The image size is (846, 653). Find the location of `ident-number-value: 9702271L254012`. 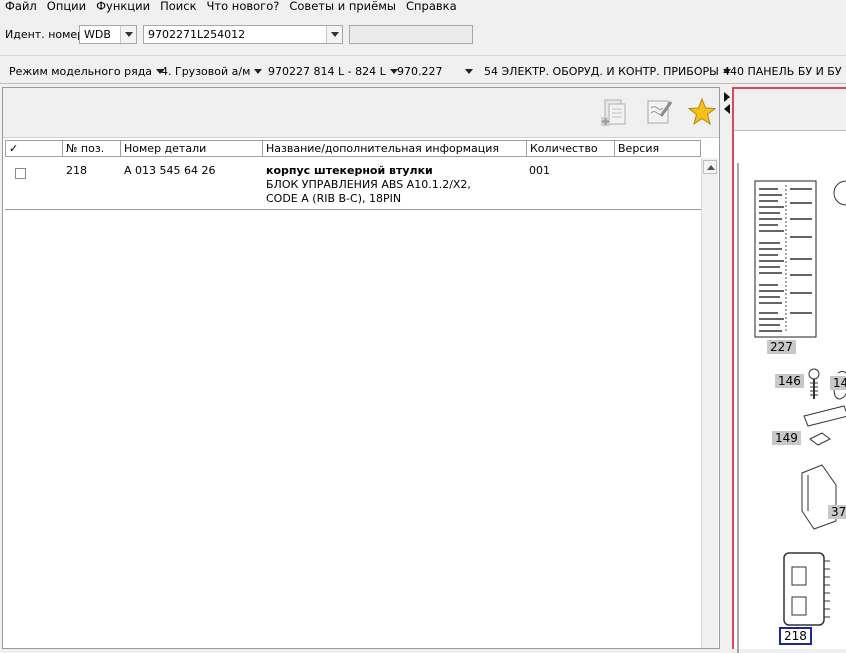

ident-number-value: 9702271L254012 is located at coordinates (196, 34).